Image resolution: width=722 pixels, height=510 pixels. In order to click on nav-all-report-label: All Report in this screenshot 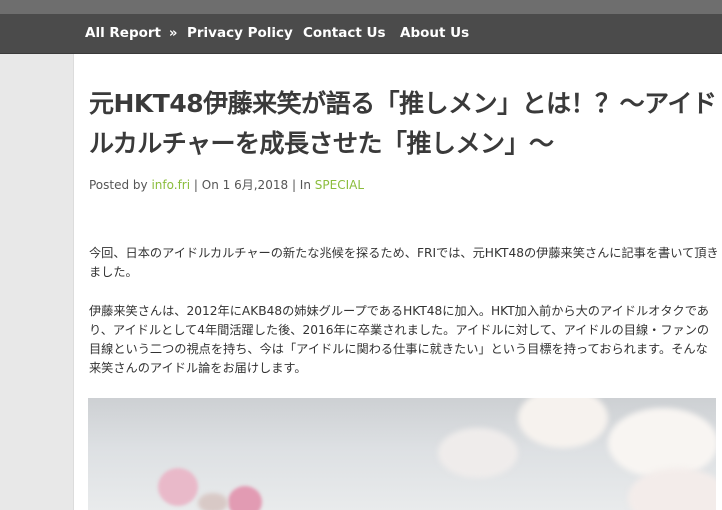, I will do `click(123, 33)`.